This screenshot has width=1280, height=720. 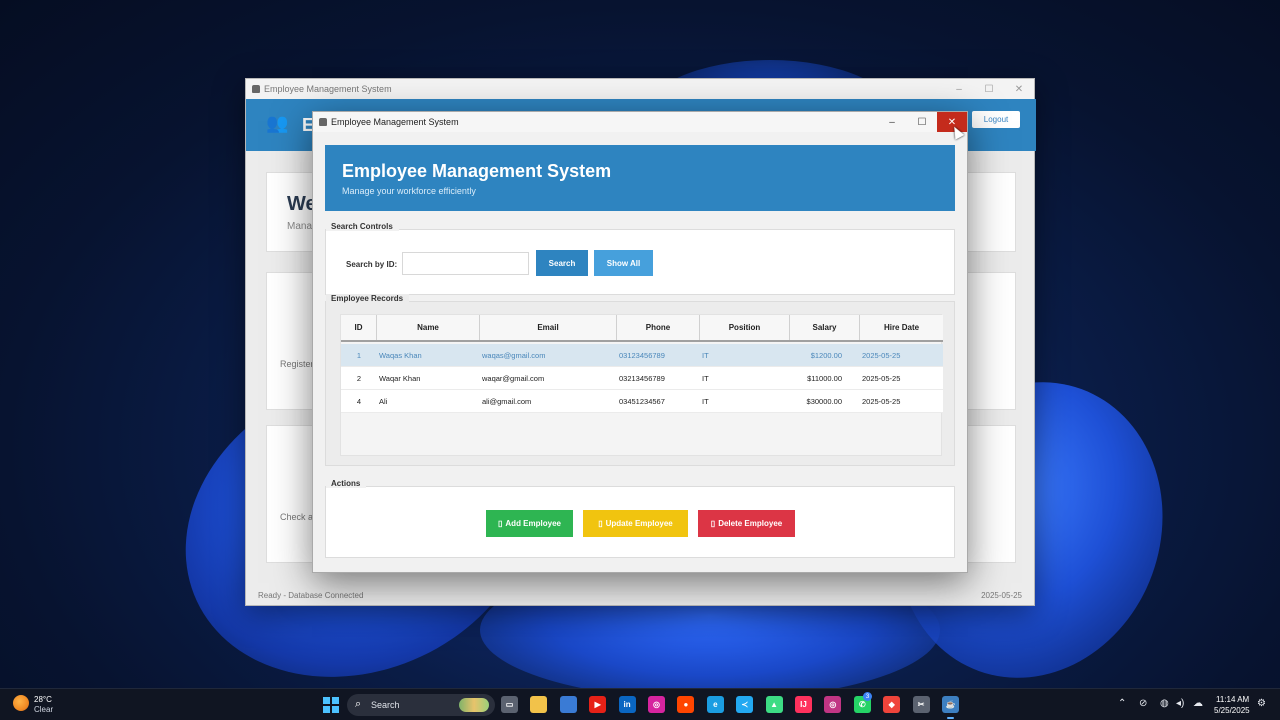 What do you see at coordinates (43, 699) in the screenshot?
I see `weather-temperature: 28°C` at bounding box center [43, 699].